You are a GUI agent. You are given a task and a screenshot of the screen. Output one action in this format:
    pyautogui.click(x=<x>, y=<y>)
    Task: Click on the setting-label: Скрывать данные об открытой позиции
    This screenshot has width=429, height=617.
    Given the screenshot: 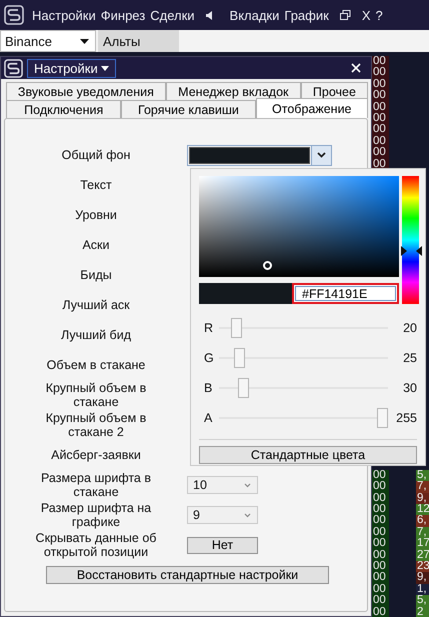 What is the action you would take?
    pyautogui.click(x=96, y=545)
    